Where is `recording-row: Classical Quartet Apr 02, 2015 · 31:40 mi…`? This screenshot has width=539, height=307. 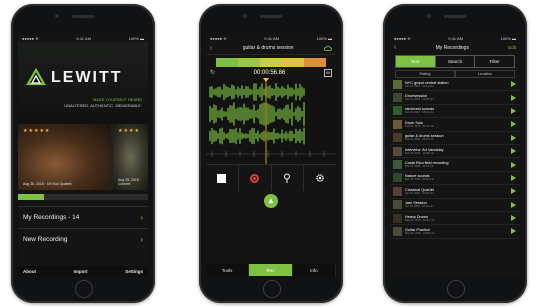
recording-row: Classical Quartet Apr 02, 2015 · 31:40 mi… is located at coordinates (455, 192).